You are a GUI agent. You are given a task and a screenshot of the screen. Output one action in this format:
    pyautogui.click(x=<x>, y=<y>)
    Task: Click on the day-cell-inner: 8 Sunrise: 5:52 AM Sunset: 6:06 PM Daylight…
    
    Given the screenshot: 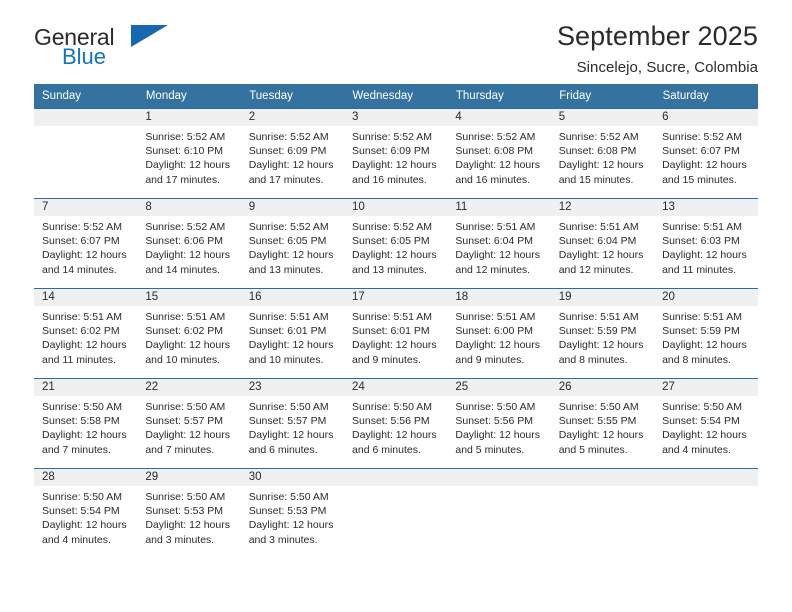 What is the action you would take?
    pyautogui.click(x=189, y=243)
    